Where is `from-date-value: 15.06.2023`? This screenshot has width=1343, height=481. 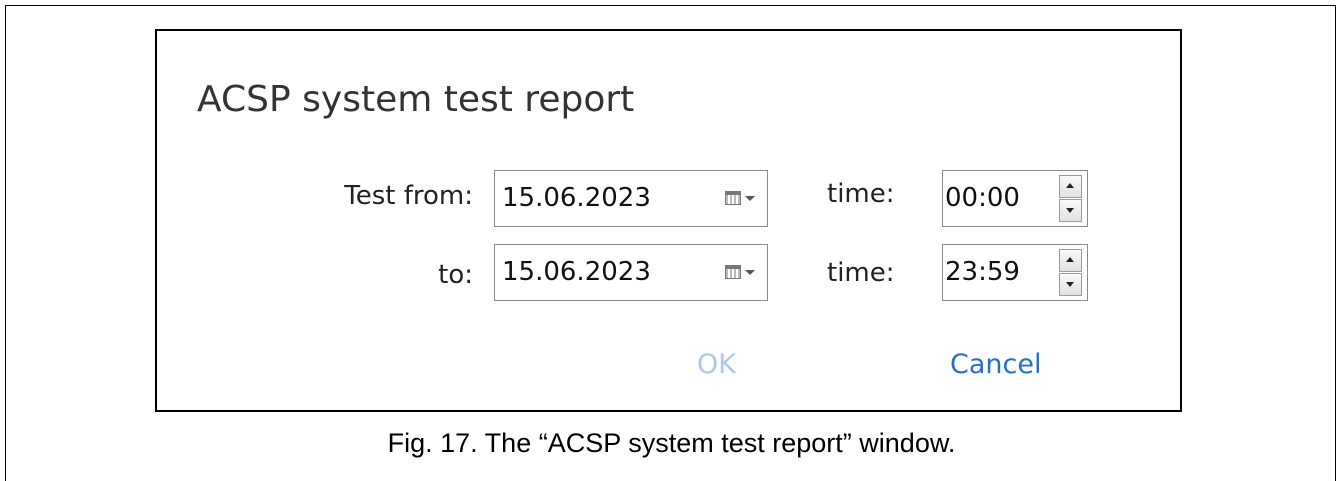
from-date-value: 15.06.2023 is located at coordinates (576, 198).